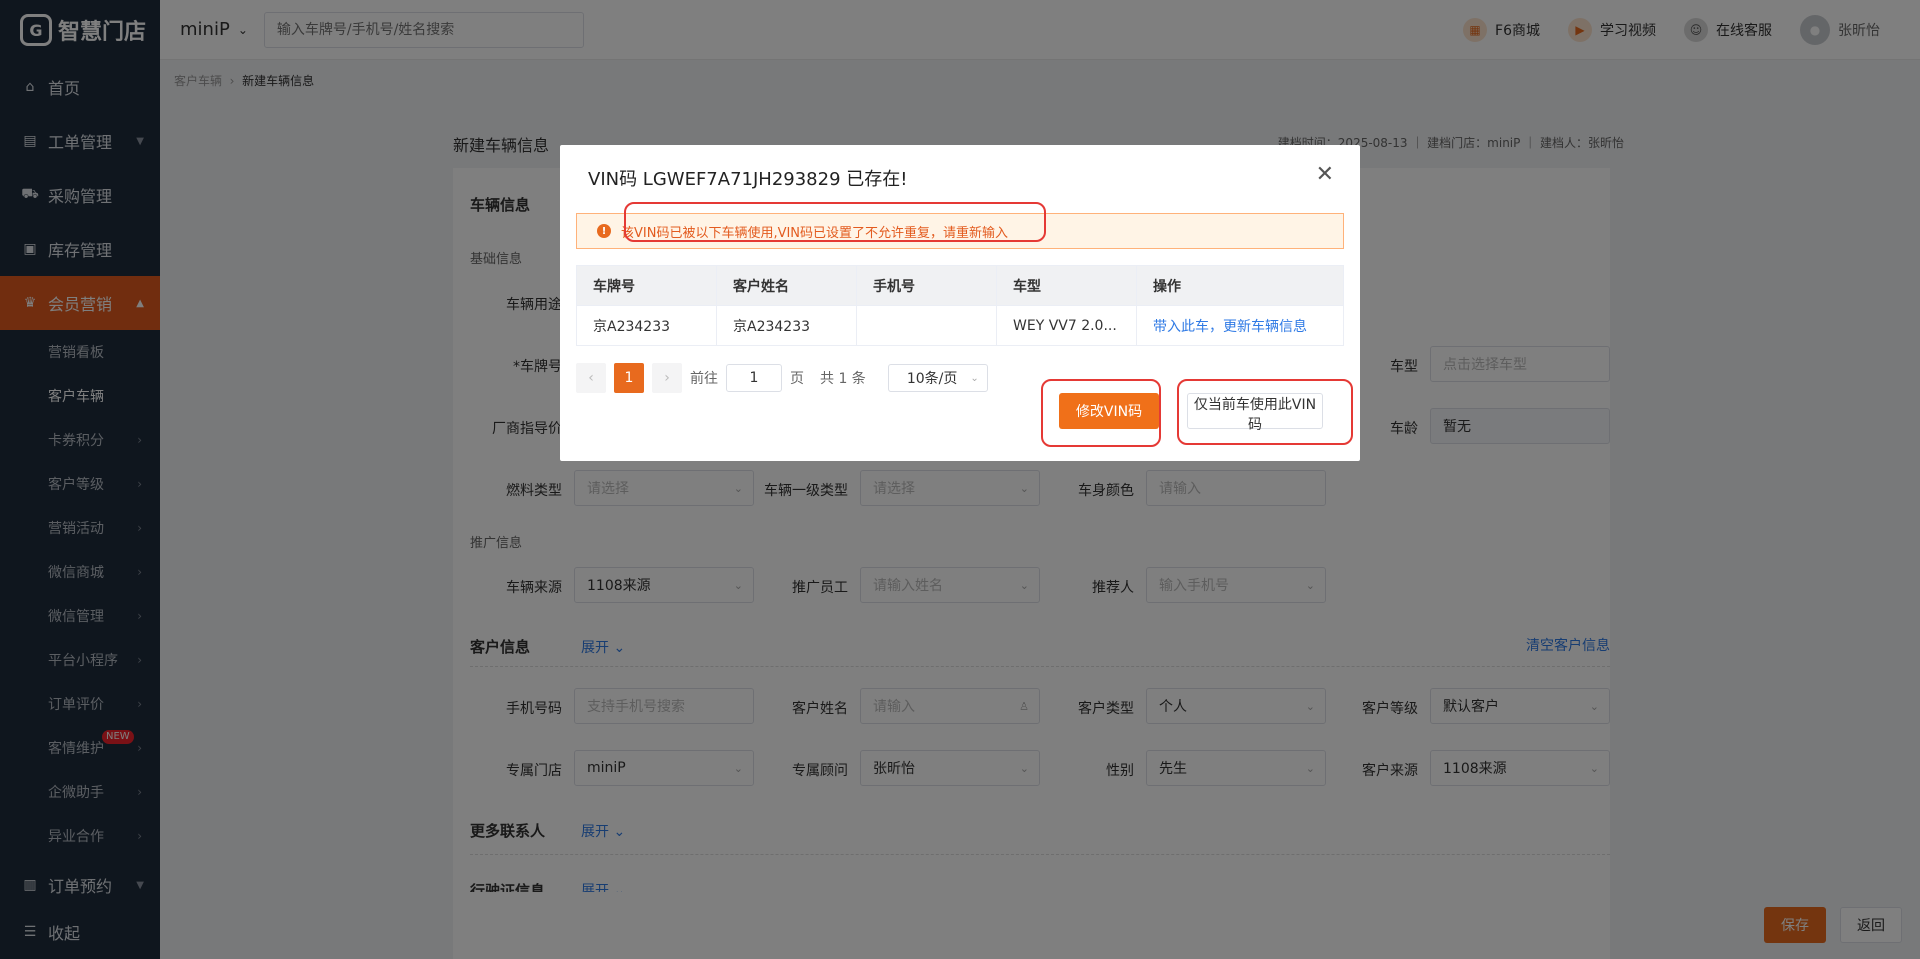  I want to click on col-name: 客户姓名, so click(786, 285).